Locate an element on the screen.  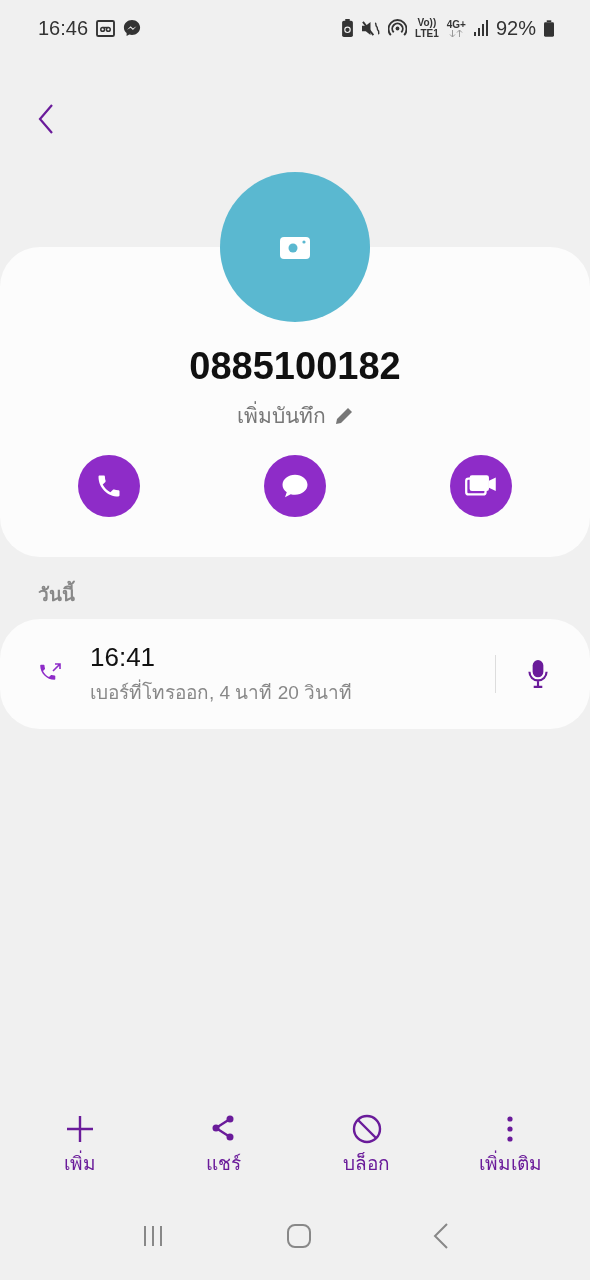
phone-number: 0885100182 is located at coordinates (295, 366).